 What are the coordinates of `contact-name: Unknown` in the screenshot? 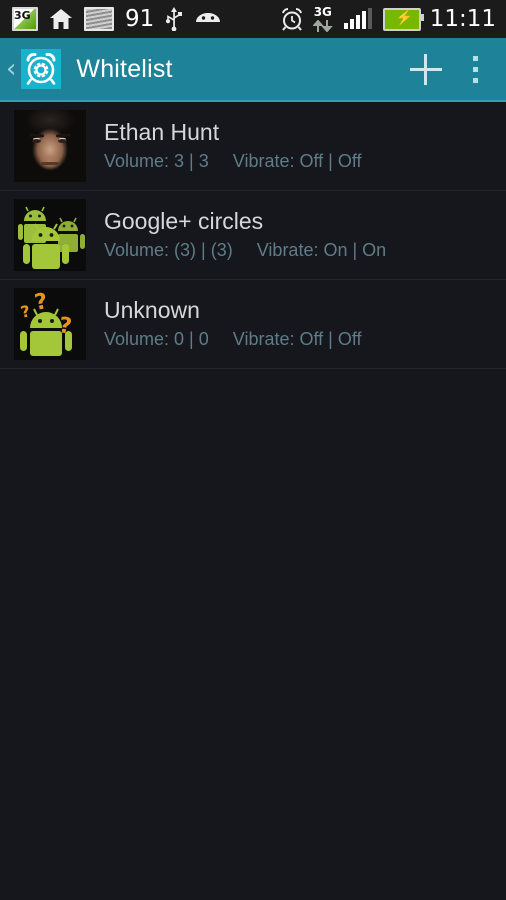 It's located at (152, 310).